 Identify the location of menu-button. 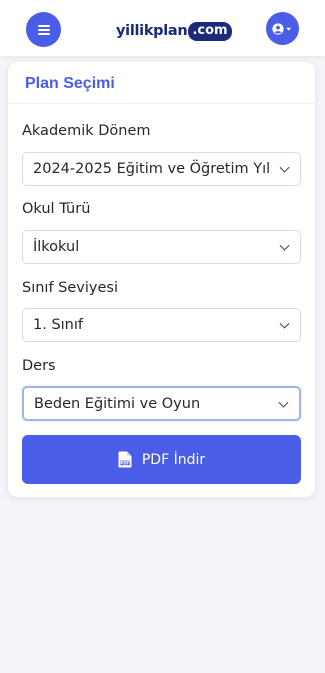
(43, 29).